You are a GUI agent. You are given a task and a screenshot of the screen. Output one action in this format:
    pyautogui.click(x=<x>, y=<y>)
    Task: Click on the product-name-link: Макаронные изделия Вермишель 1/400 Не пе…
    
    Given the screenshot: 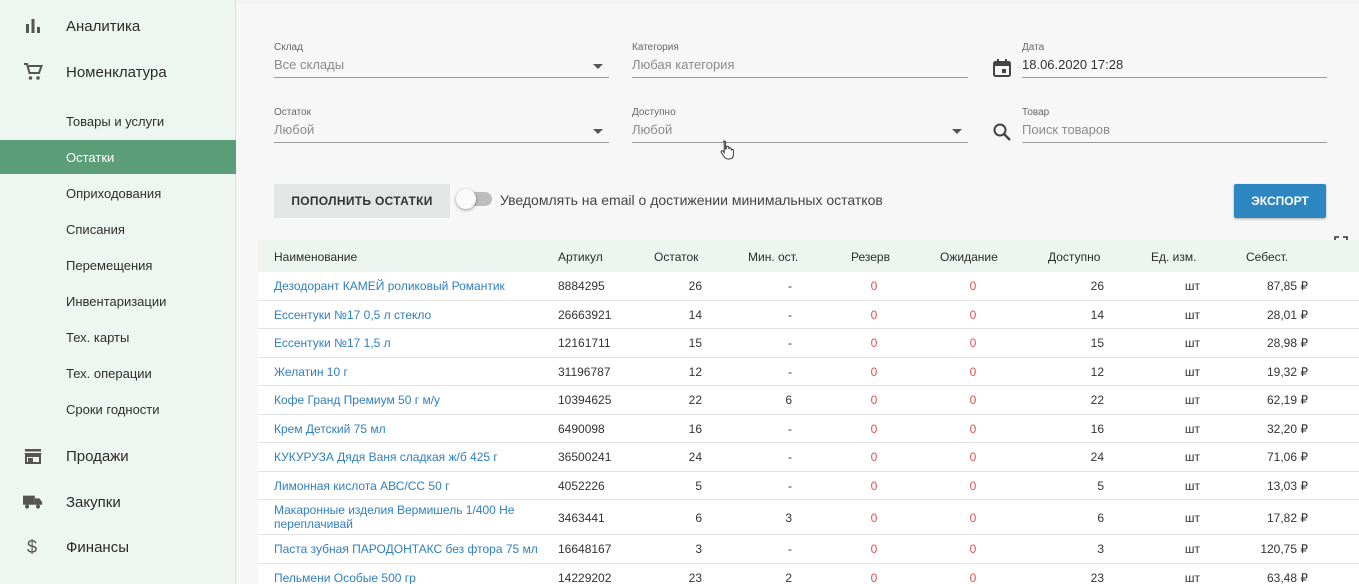 What is the action you would take?
    pyautogui.click(x=412, y=517)
    